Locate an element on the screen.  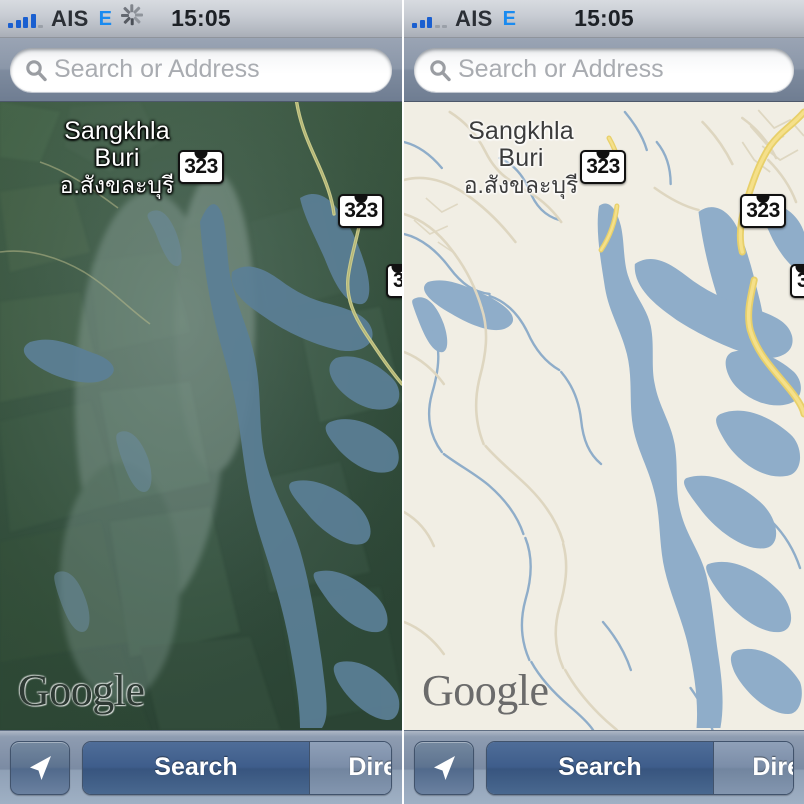
search-bar-satellite: Search or Address is located at coordinates (201, 70).